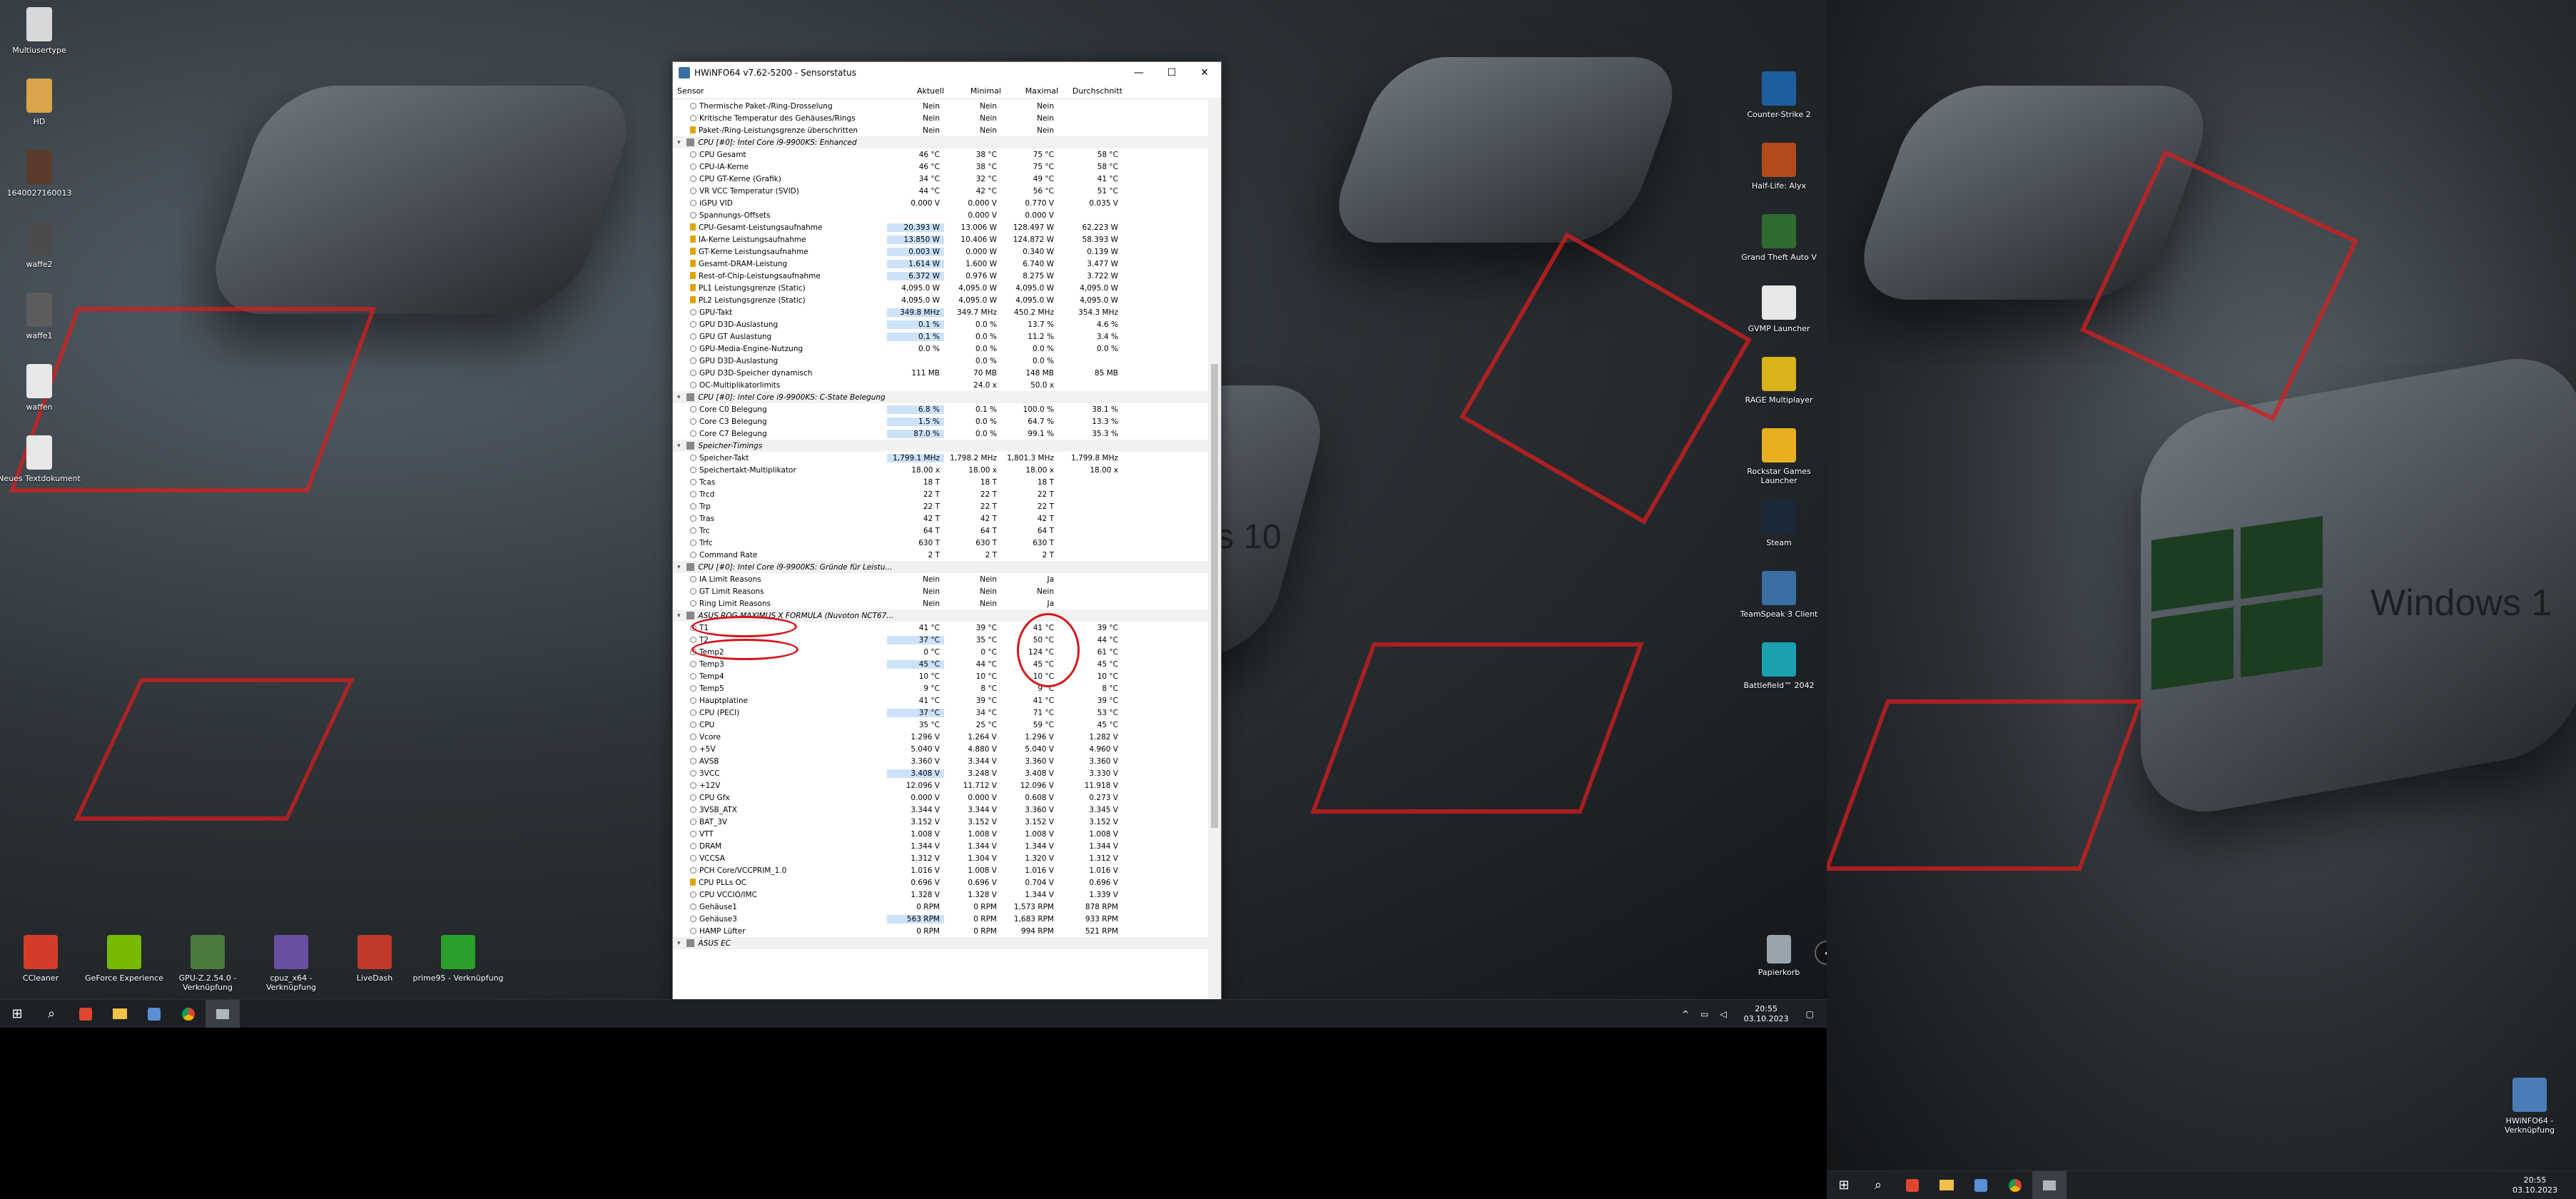 The height and width of the screenshot is (1199, 2576). I want to click on desktop-icon-trash: Papierkorb, so click(1779, 956).